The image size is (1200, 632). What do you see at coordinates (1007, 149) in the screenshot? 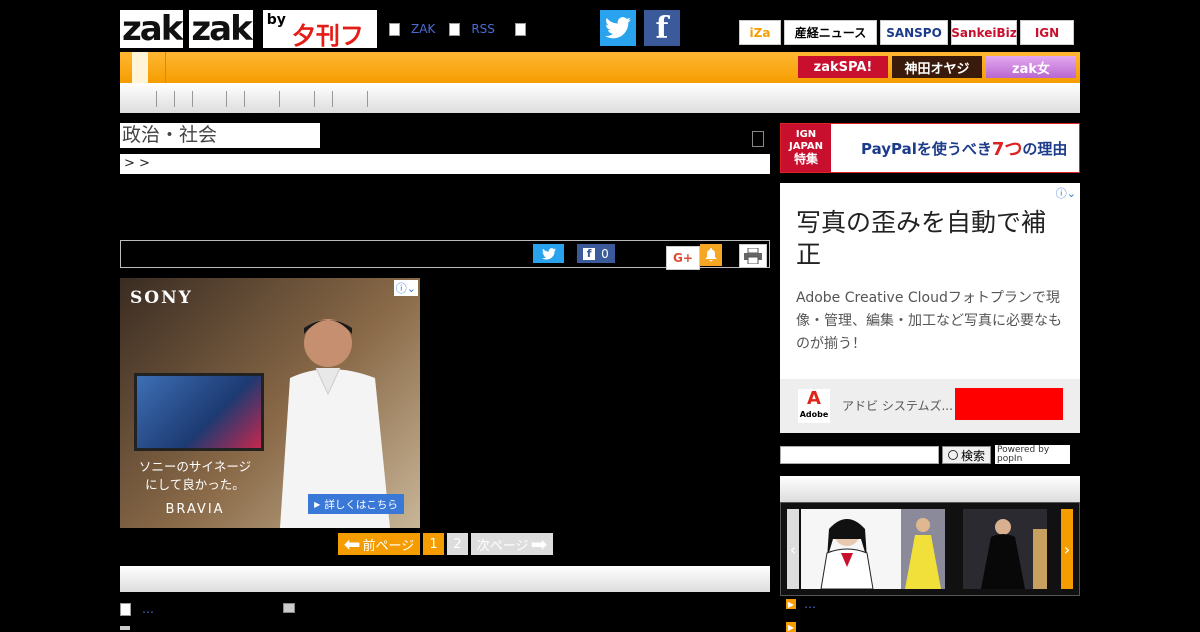
I see `ign-headline-num: 7つ` at bounding box center [1007, 149].